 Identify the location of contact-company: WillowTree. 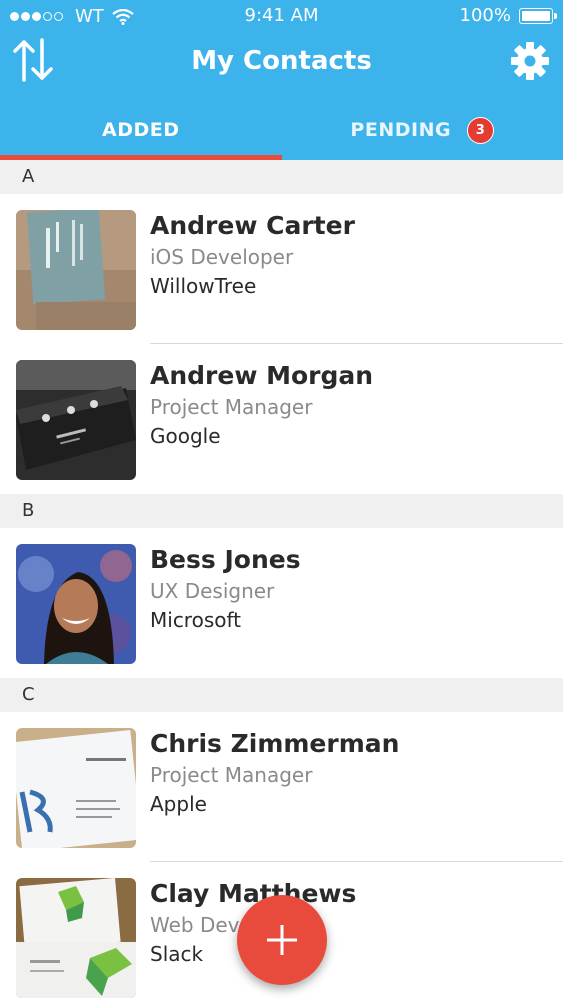
(203, 286).